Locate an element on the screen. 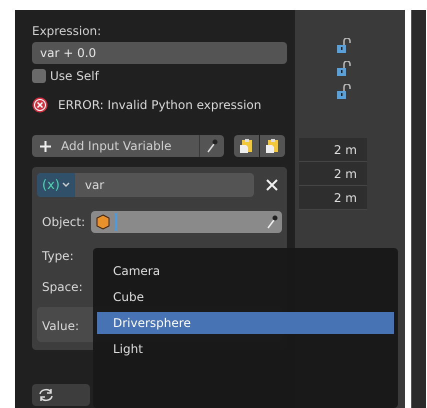  add-input-variable-button: Add Input Variable is located at coordinates (115, 146).